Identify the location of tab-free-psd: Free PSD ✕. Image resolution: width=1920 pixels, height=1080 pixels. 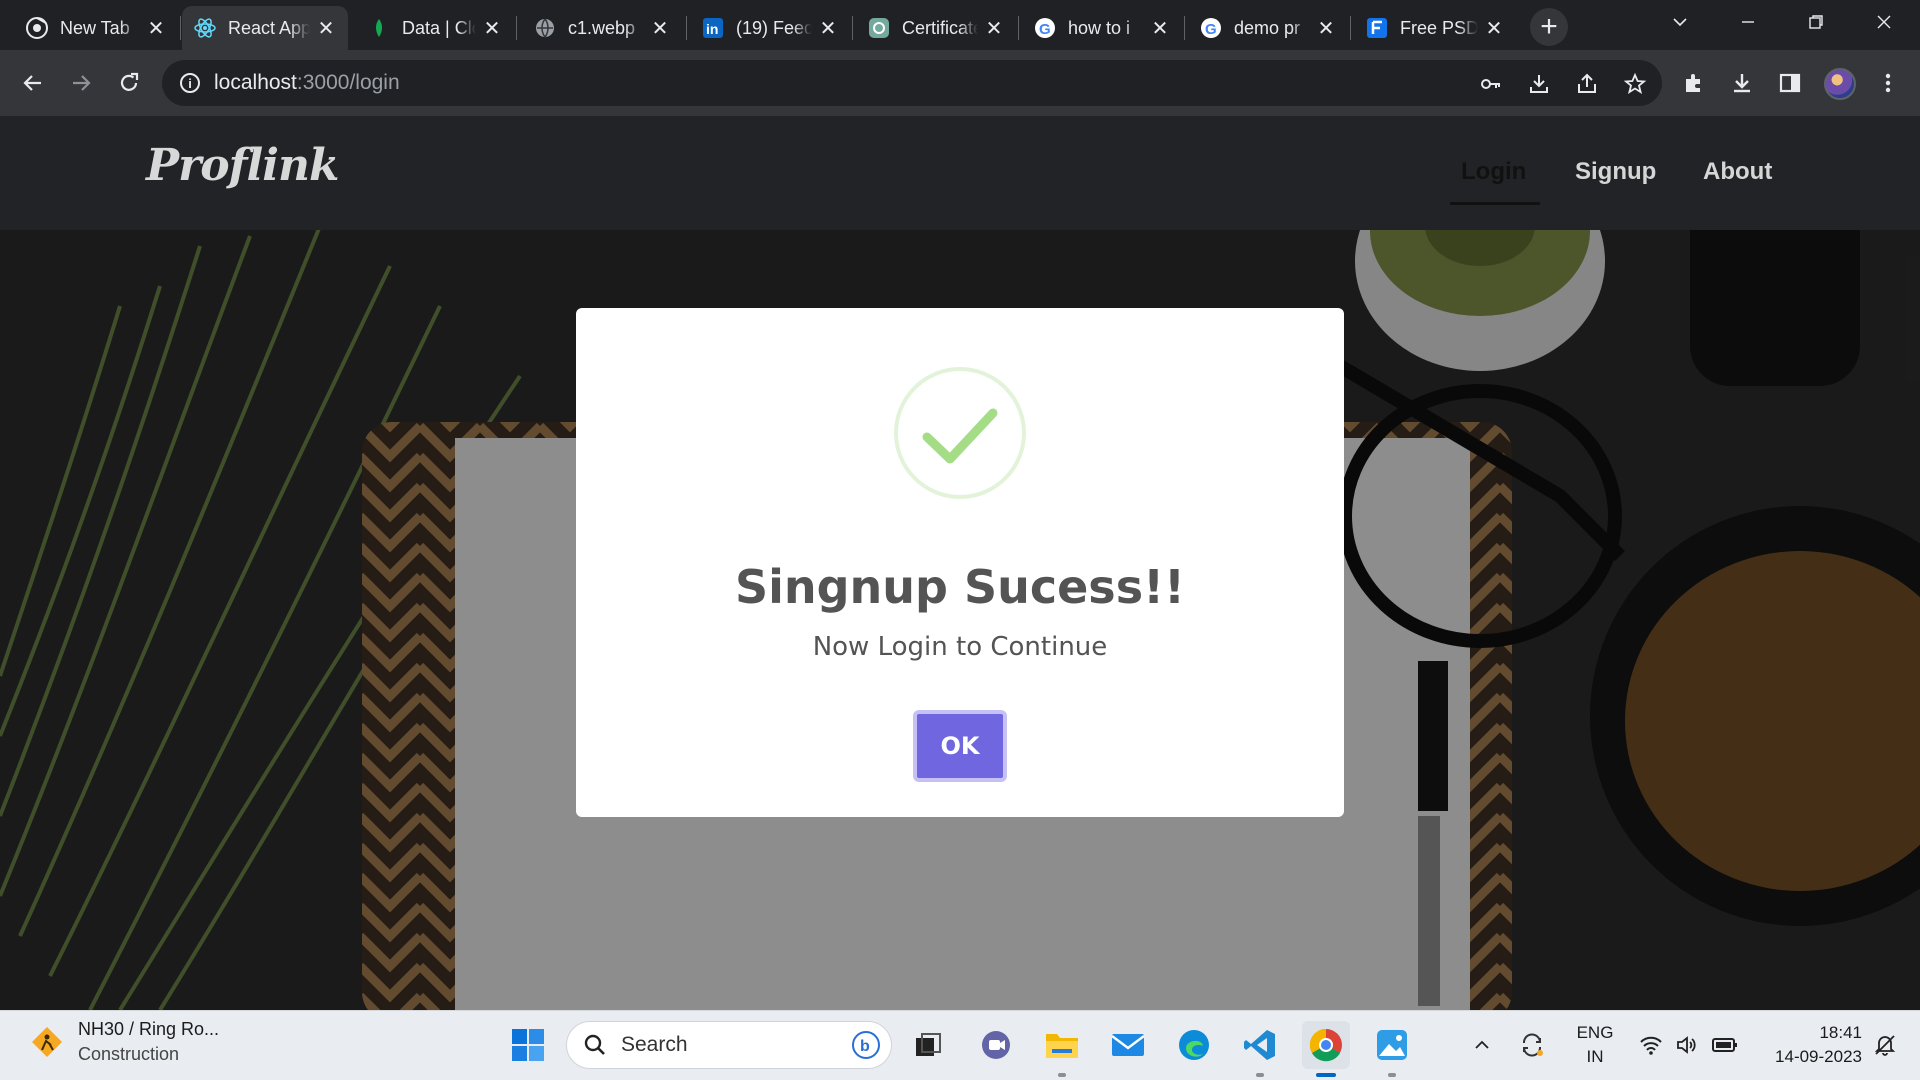
(1435, 28).